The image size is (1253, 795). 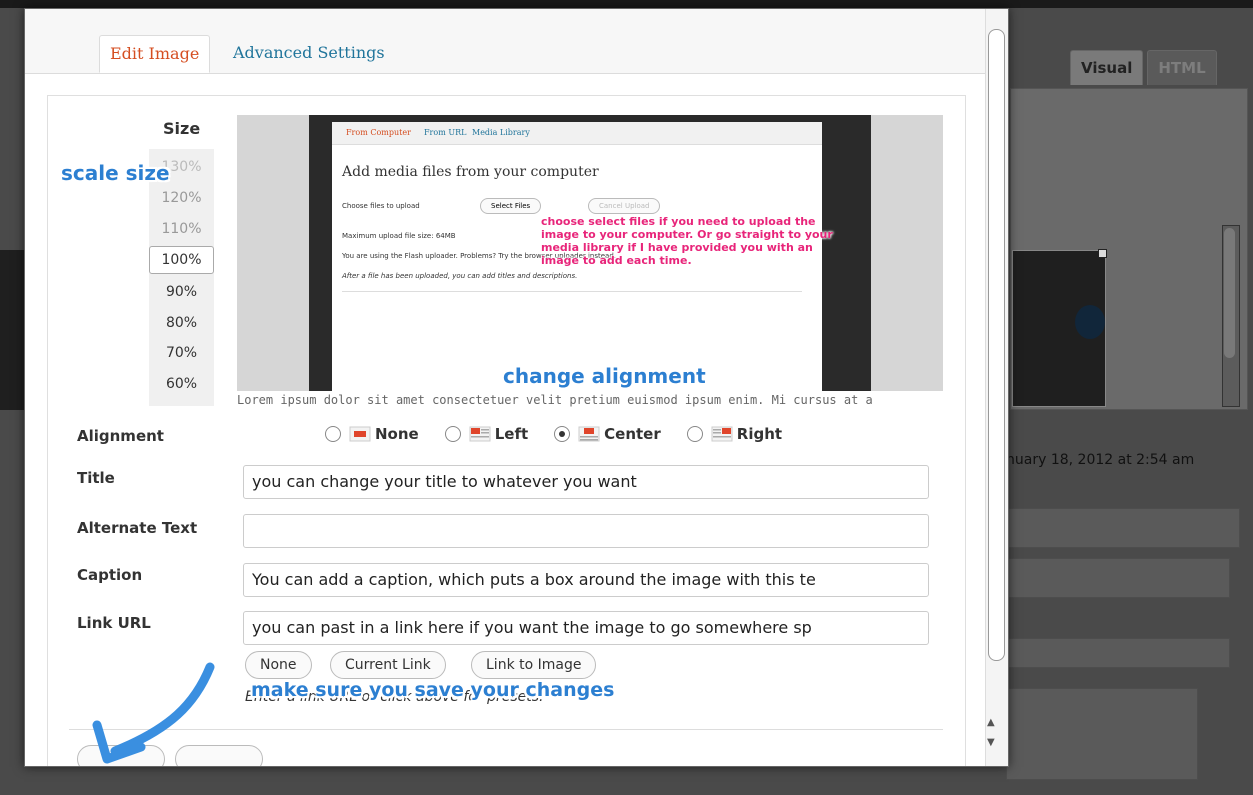 I want to click on preview-max-size: Maximum upload file size: 64MB, so click(x=399, y=236).